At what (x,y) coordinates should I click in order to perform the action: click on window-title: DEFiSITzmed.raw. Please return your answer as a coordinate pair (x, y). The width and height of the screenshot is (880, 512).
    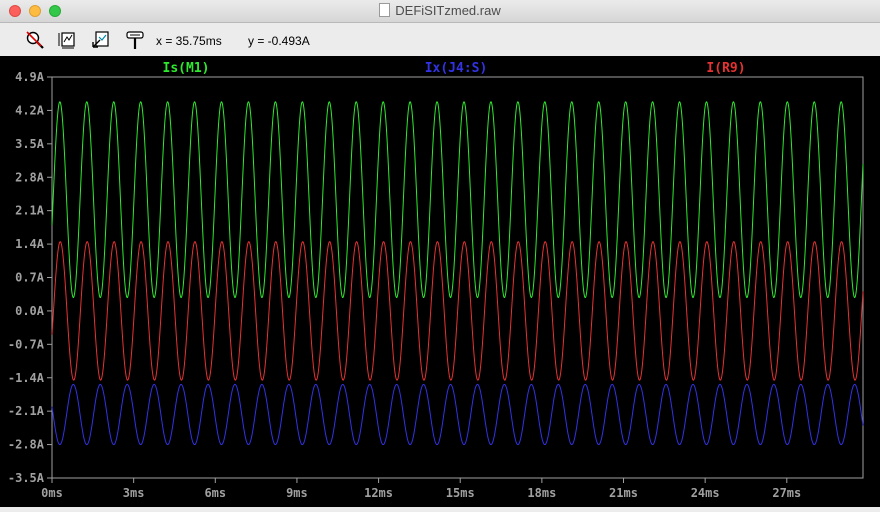
    Looking at the image, I should click on (448, 10).